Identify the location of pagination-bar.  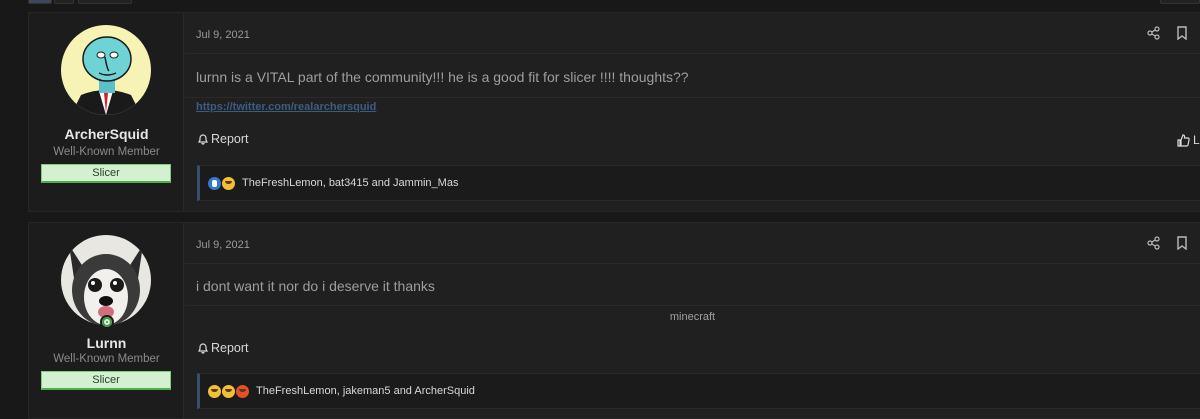
(600, 5).